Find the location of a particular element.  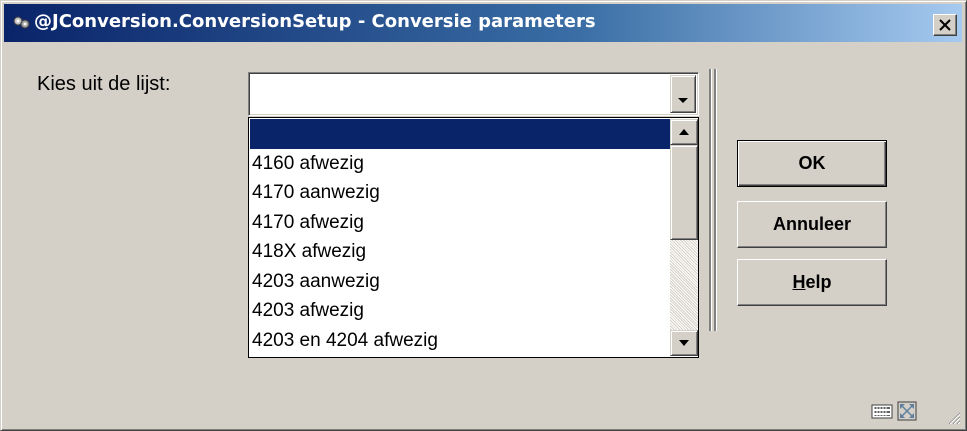

close-button is located at coordinates (945, 25).